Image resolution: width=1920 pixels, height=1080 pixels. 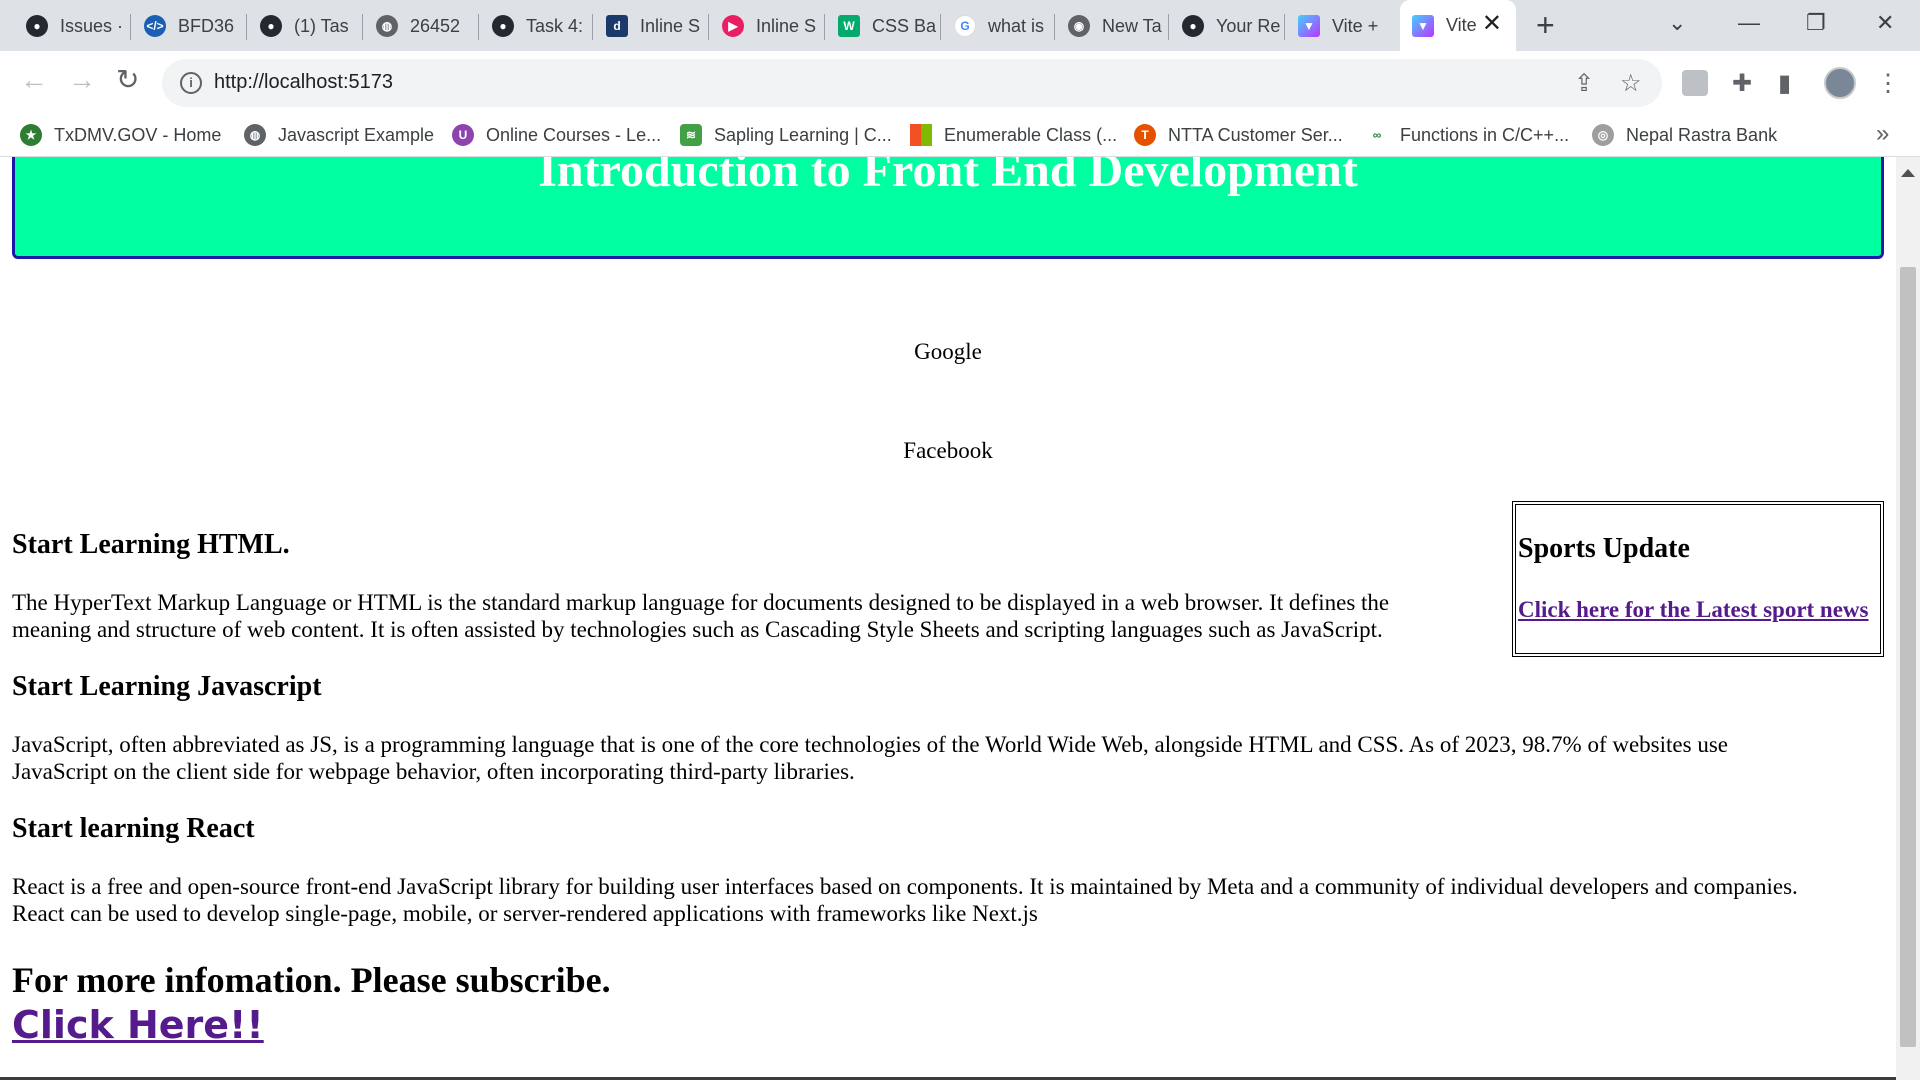 What do you see at coordinates (921, 135) in the screenshot?
I see `microsoft-icon` at bounding box center [921, 135].